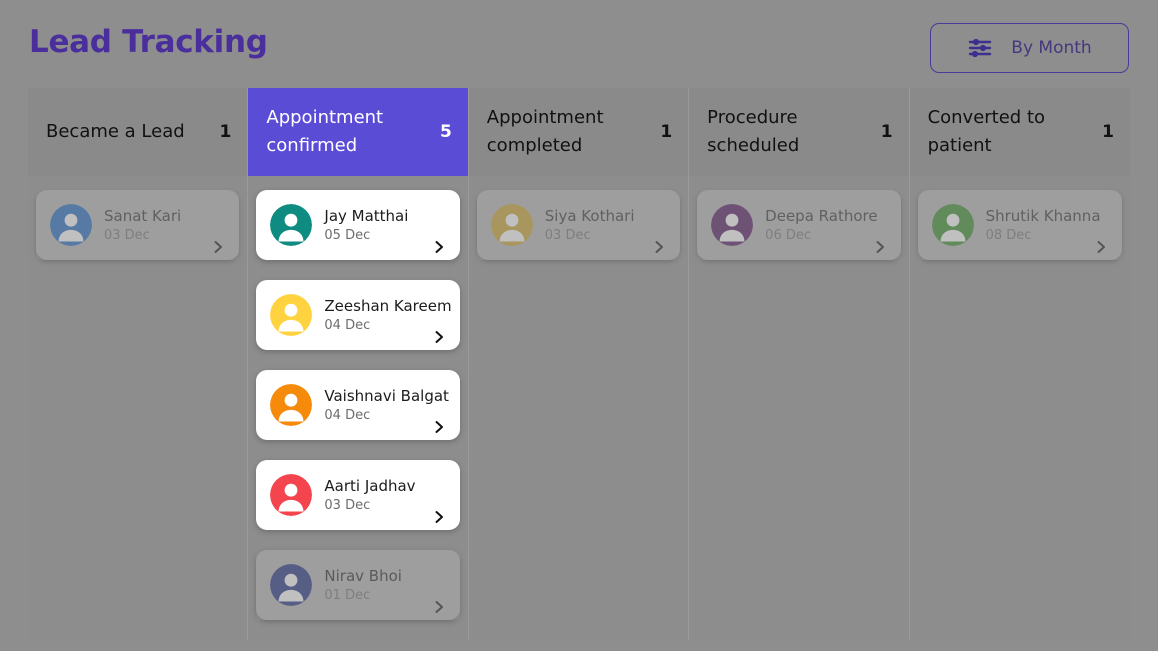 The height and width of the screenshot is (651, 1158). I want to click on lead-name: Nirav Bhoi, so click(363, 575).